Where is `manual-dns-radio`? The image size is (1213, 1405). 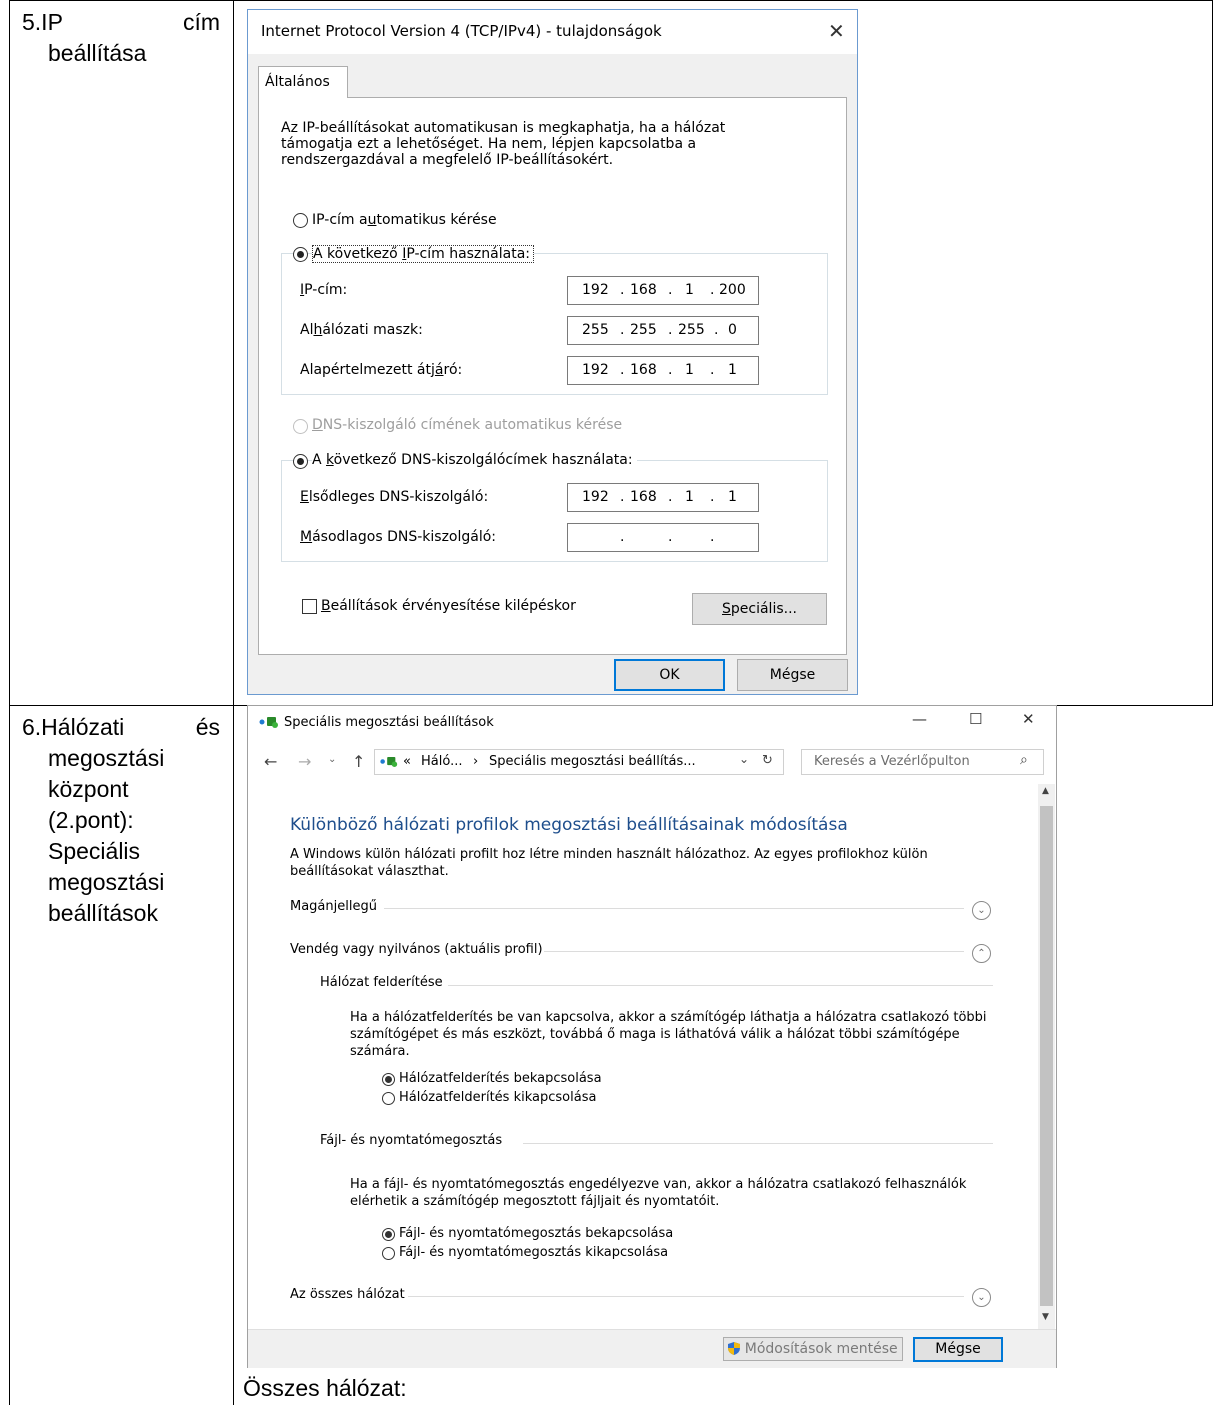
manual-dns-radio is located at coordinates (300, 461).